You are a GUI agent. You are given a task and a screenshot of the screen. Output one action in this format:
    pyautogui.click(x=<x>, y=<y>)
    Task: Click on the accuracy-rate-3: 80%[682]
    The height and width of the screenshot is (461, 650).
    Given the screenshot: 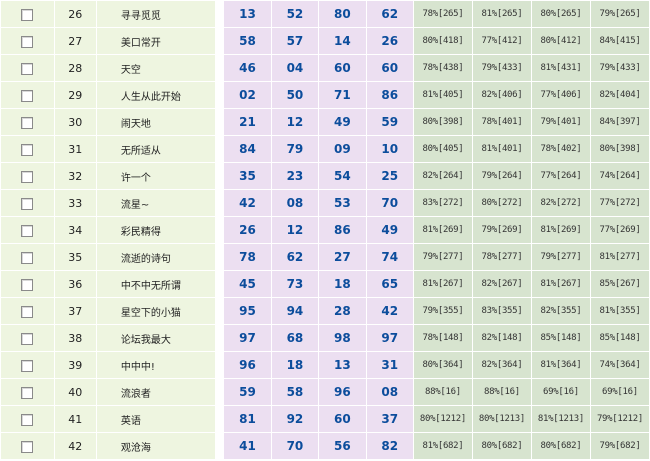 What is the action you would take?
    pyautogui.click(x=560, y=446)
    